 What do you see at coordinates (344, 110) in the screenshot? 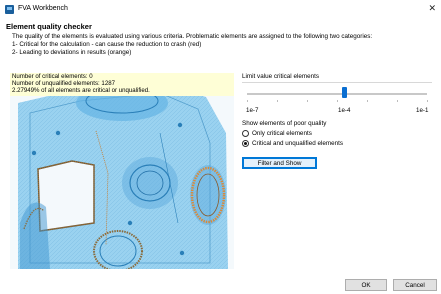
I see `scale-mid-label: 1e-4` at bounding box center [344, 110].